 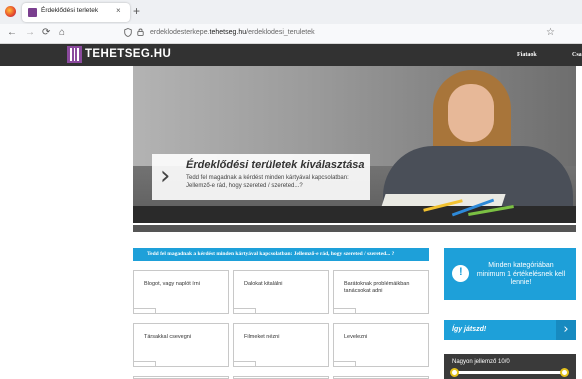 What do you see at coordinates (280, 32) in the screenshot?
I see `url-suffix: /erdeklodesi_teruletek` at bounding box center [280, 32].